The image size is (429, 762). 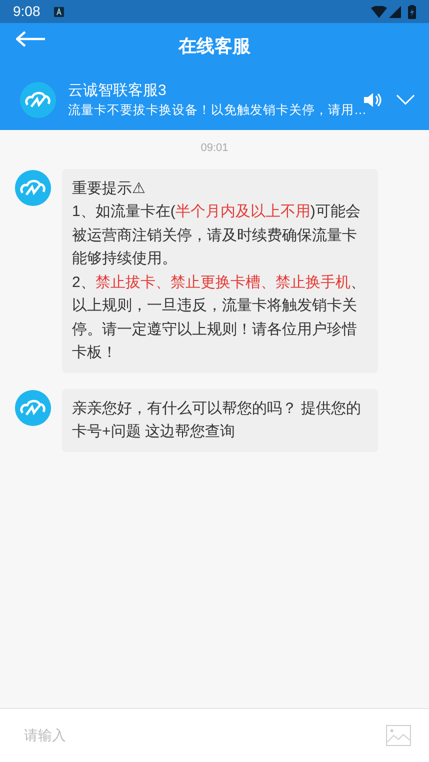 What do you see at coordinates (379, 12) in the screenshot?
I see `wifi-icon` at bounding box center [379, 12].